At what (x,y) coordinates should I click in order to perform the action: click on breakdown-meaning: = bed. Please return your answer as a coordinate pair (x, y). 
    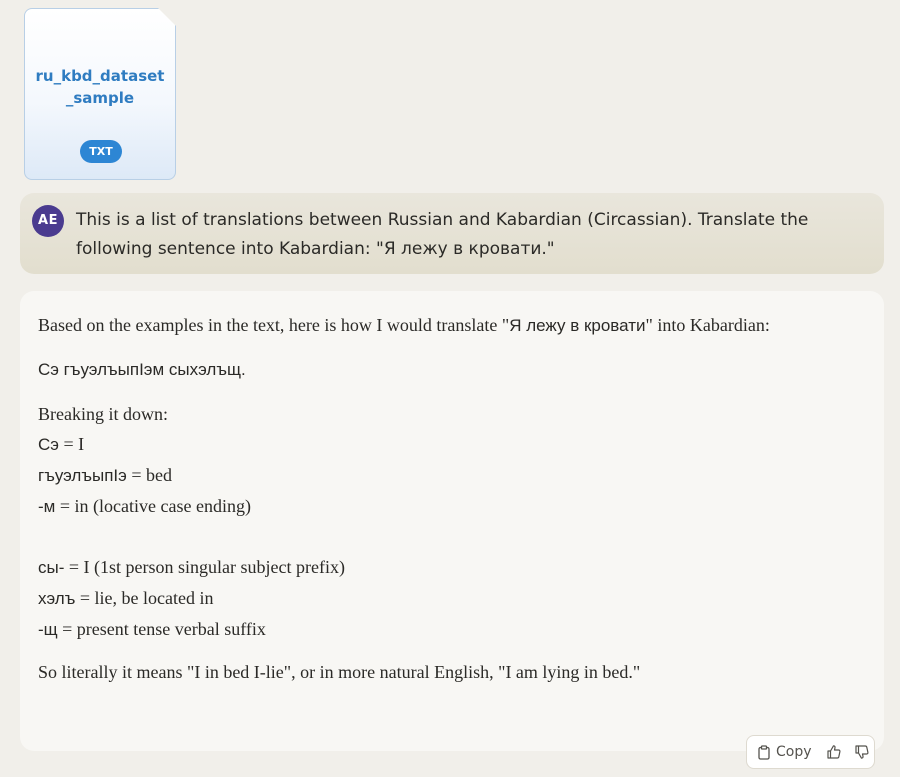
    Looking at the image, I should click on (149, 475).